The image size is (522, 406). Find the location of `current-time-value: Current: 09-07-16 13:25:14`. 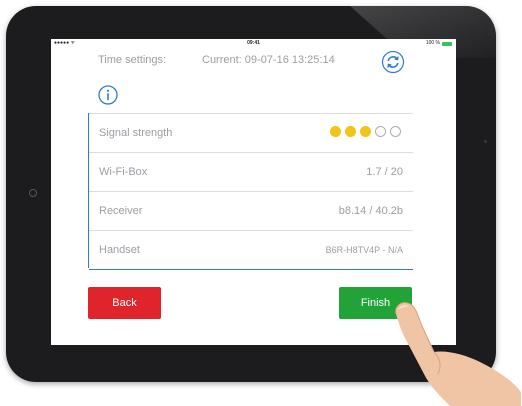

current-time-value: Current: 09-07-16 13:25:14 is located at coordinates (268, 60).